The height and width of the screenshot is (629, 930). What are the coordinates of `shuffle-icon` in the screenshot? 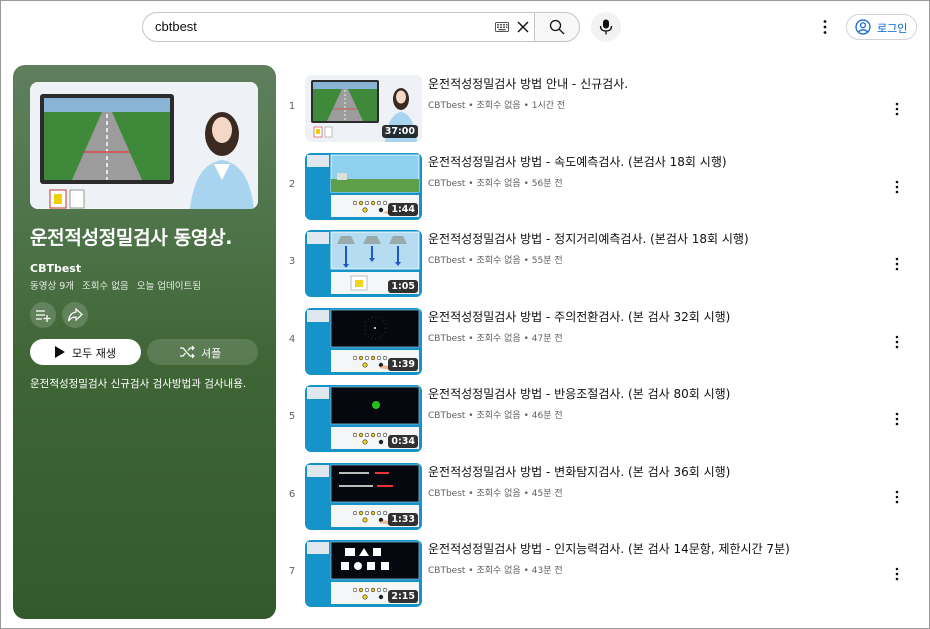 It's located at (187, 352).